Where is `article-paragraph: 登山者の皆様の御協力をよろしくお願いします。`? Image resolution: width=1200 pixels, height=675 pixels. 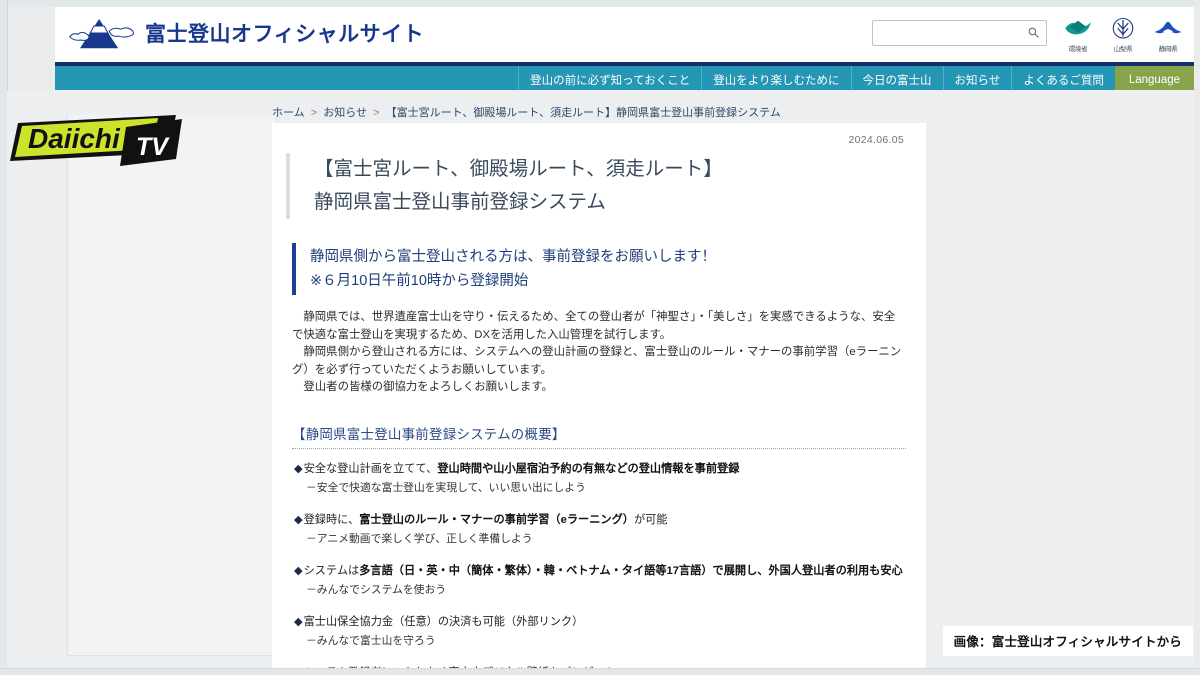
article-paragraph: 登山者の皆様の御協力をよろしくお願いします。 is located at coordinates (428, 387).